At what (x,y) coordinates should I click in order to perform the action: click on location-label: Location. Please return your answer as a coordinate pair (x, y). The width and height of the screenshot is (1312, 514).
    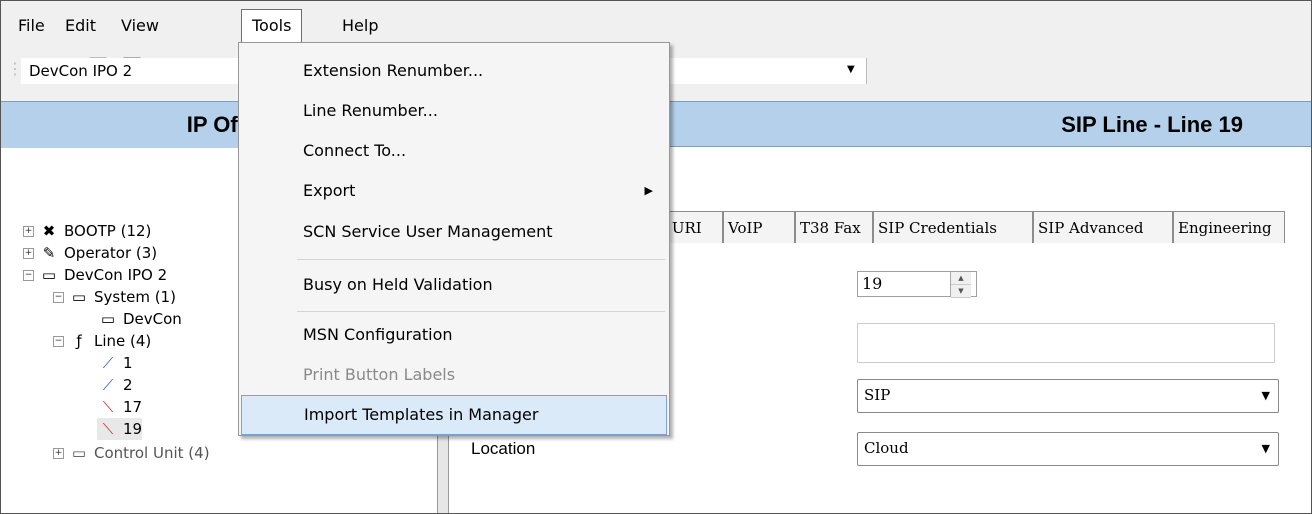
    Looking at the image, I should click on (503, 448).